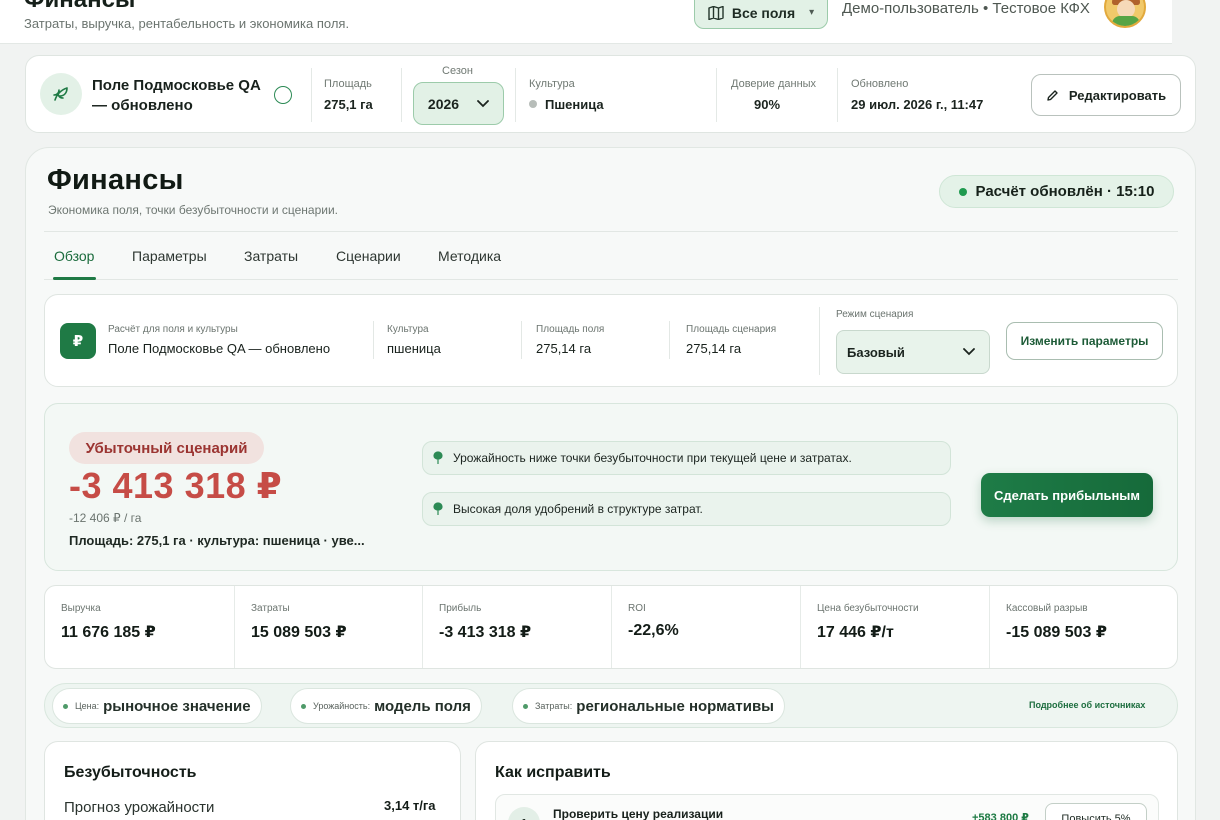  I want to click on loss-scenario-badge: Убыточный сценарий, so click(166, 448).